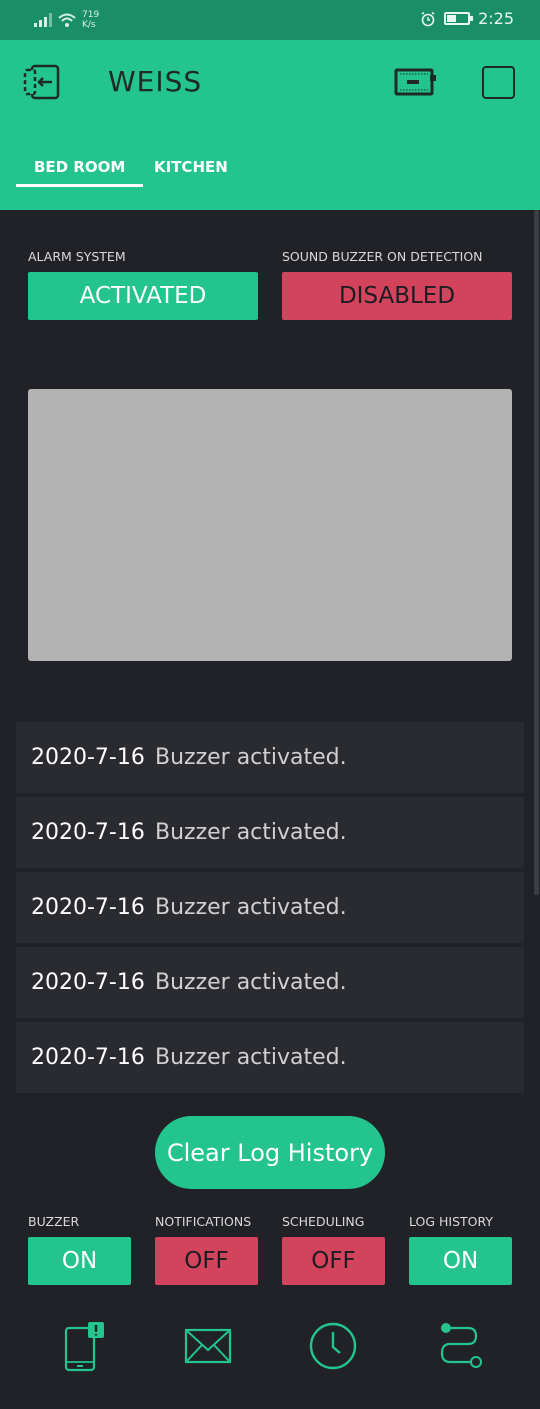 This screenshot has height=1409, width=540. What do you see at coordinates (42, 82) in the screenshot?
I see `exit-icon` at bounding box center [42, 82].